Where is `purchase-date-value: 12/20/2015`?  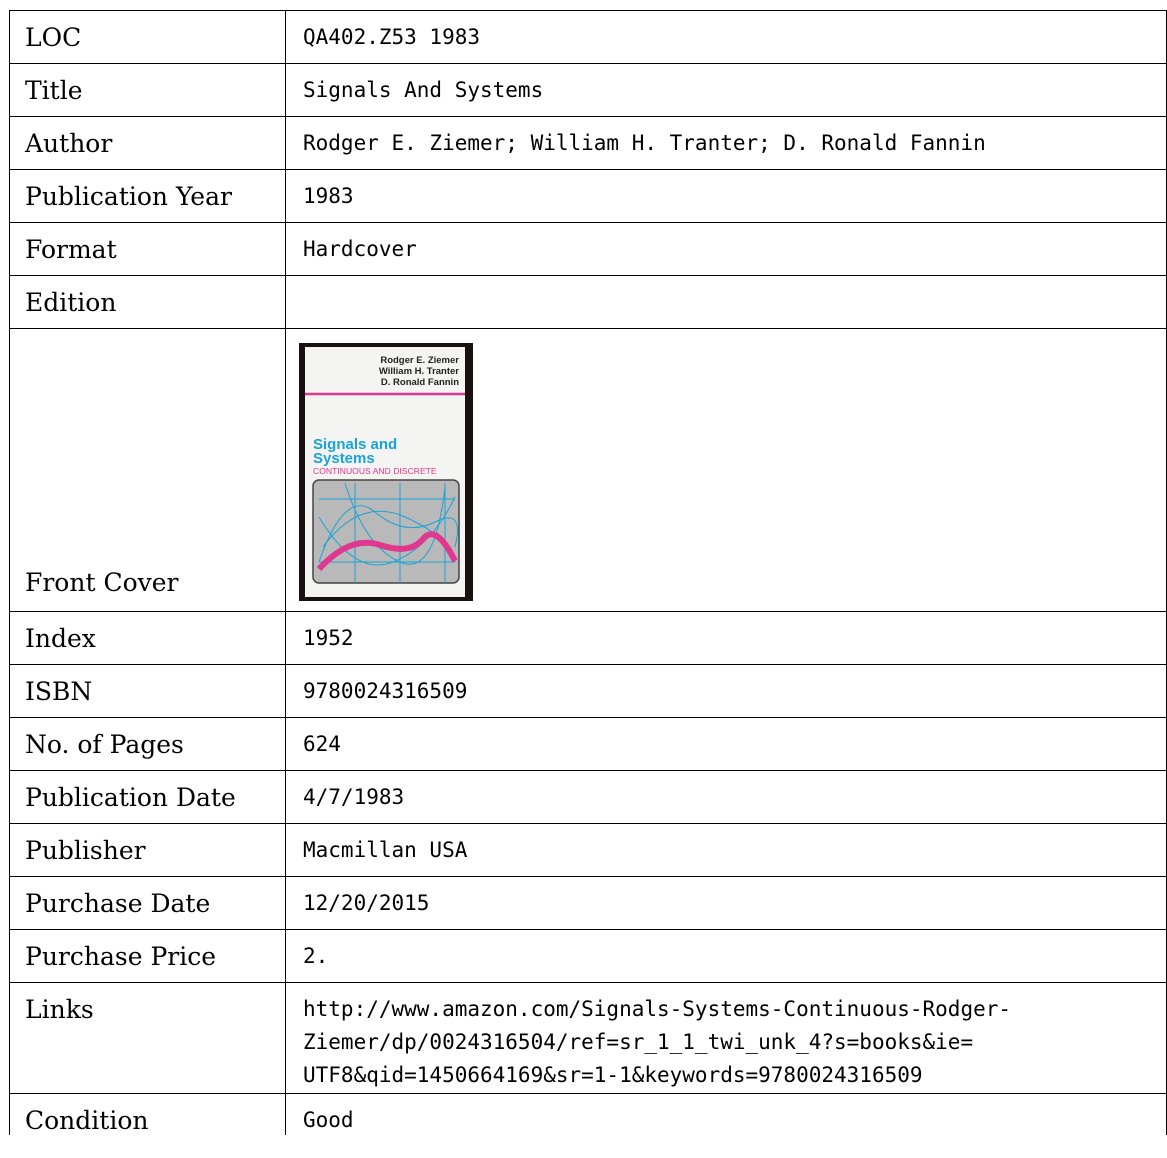 purchase-date-value: 12/20/2015 is located at coordinates (726, 903).